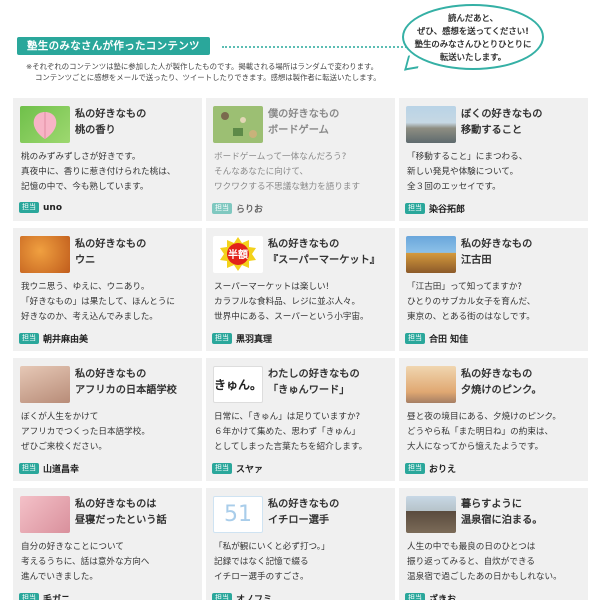  Describe the element at coordinates (238, 514) in the screenshot. I see `jersey-51: 51` at that location.